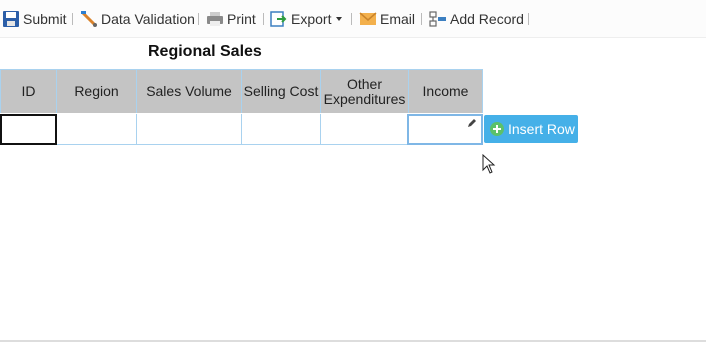 This screenshot has height=342, width=706. I want to click on email-button: Email, so click(387, 19).